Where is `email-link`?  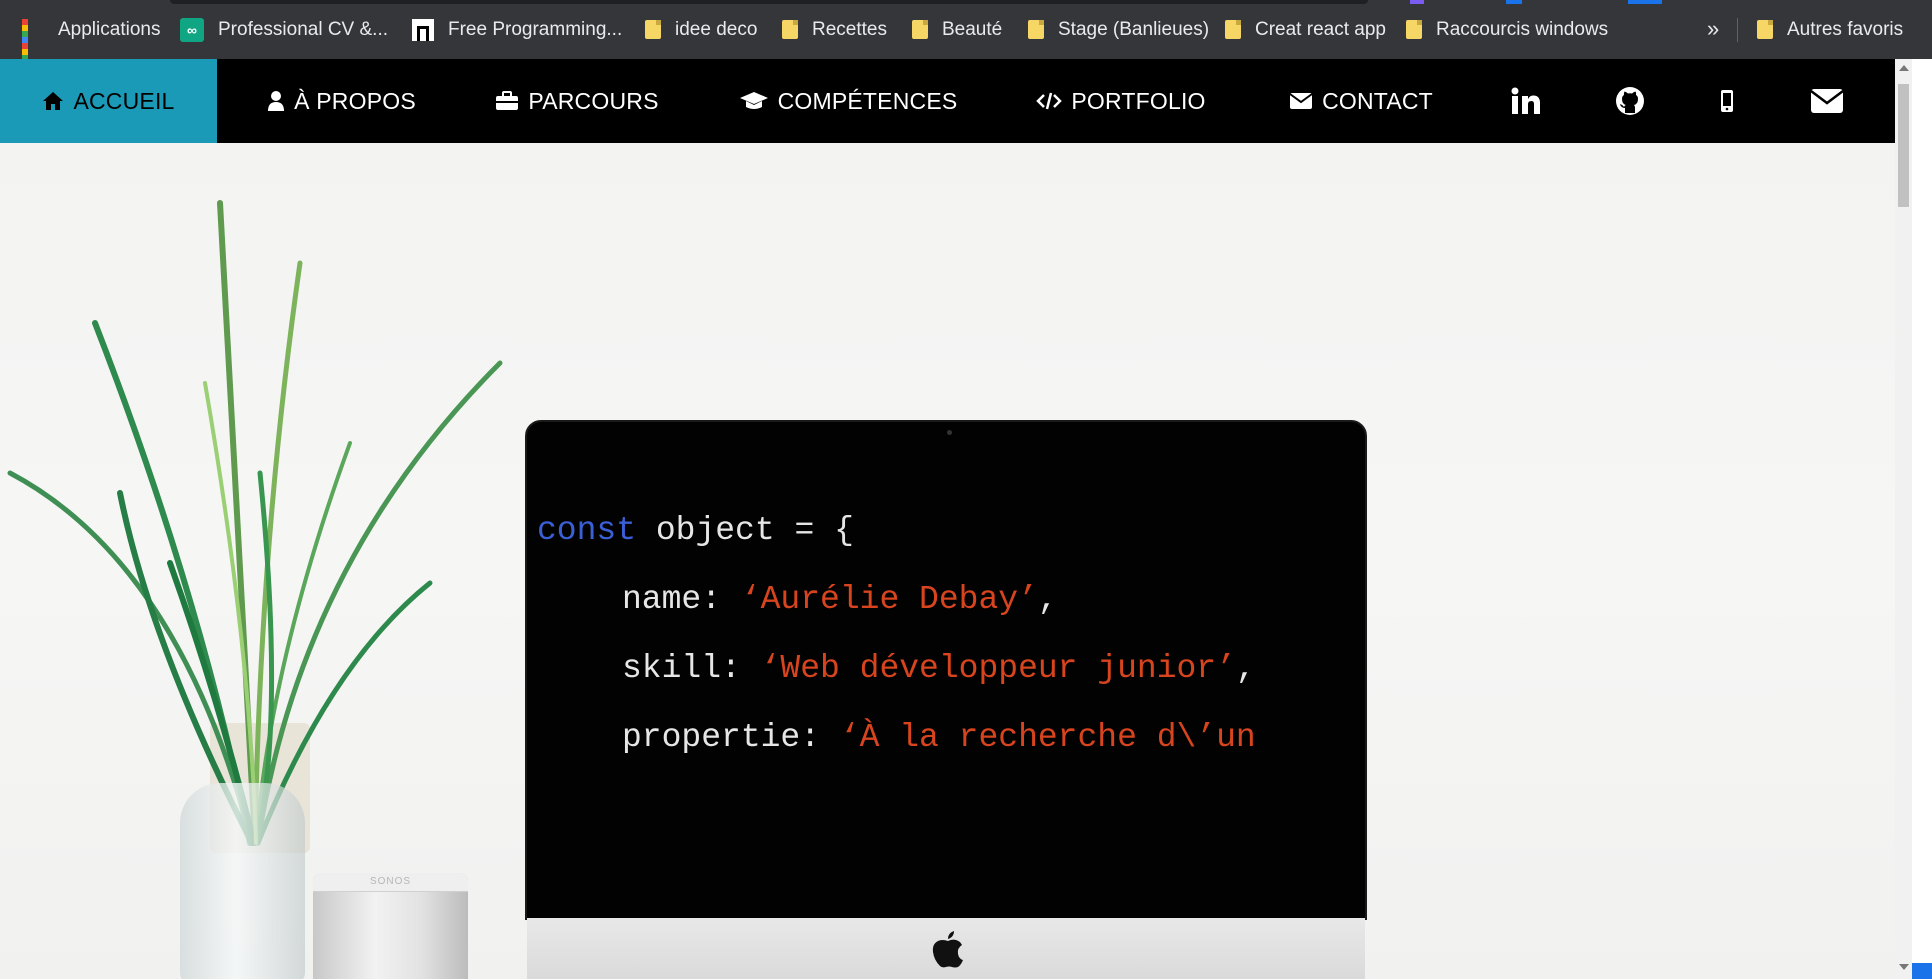 email-link is located at coordinates (1827, 101).